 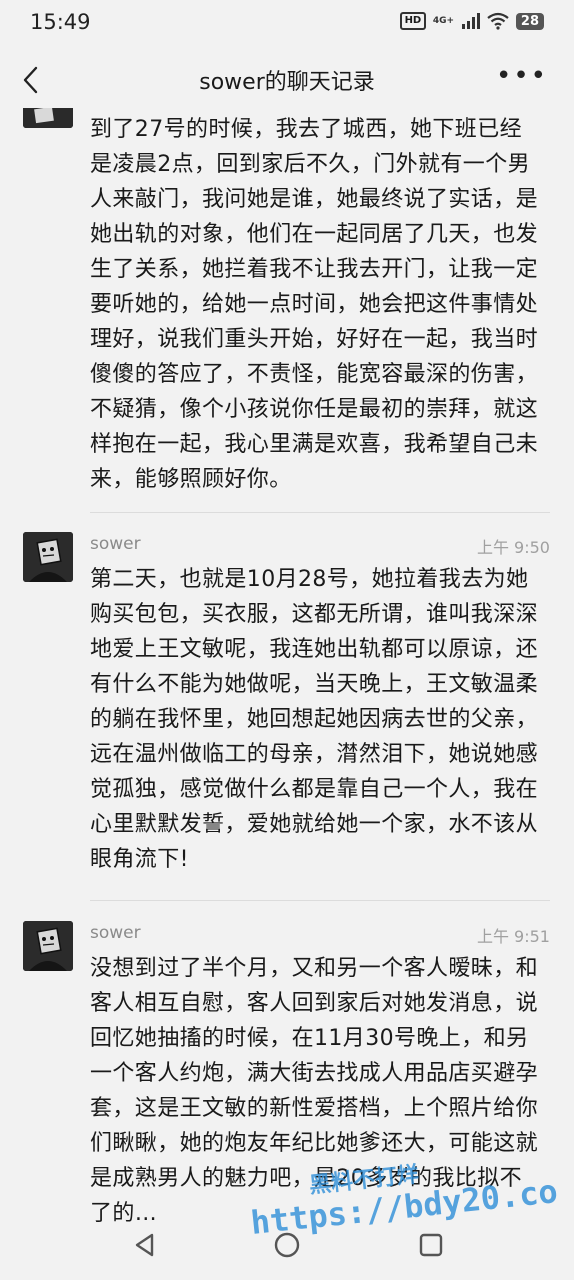 What do you see at coordinates (513, 547) in the screenshot?
I see `message-time: 上午 9:50` at bounding box center [513, 547].